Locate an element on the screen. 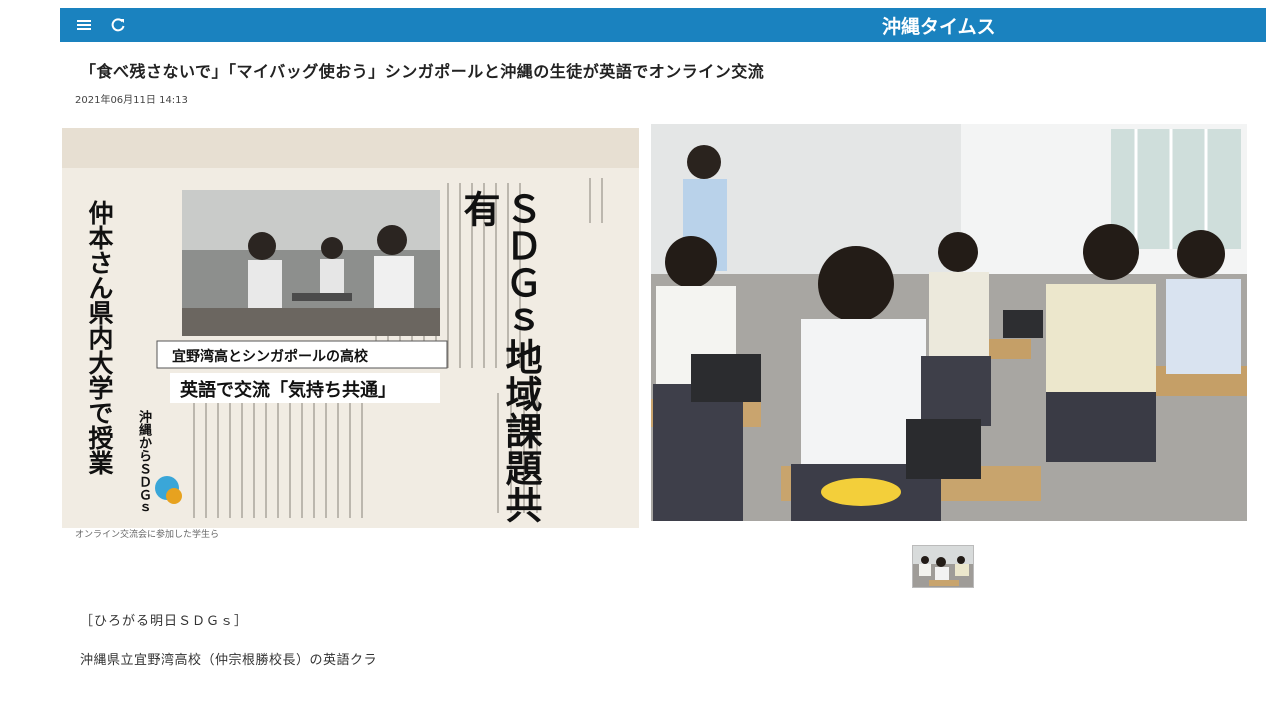 The image size is (1280, 720). image-thumbnail is located at coordinates (943, 566).